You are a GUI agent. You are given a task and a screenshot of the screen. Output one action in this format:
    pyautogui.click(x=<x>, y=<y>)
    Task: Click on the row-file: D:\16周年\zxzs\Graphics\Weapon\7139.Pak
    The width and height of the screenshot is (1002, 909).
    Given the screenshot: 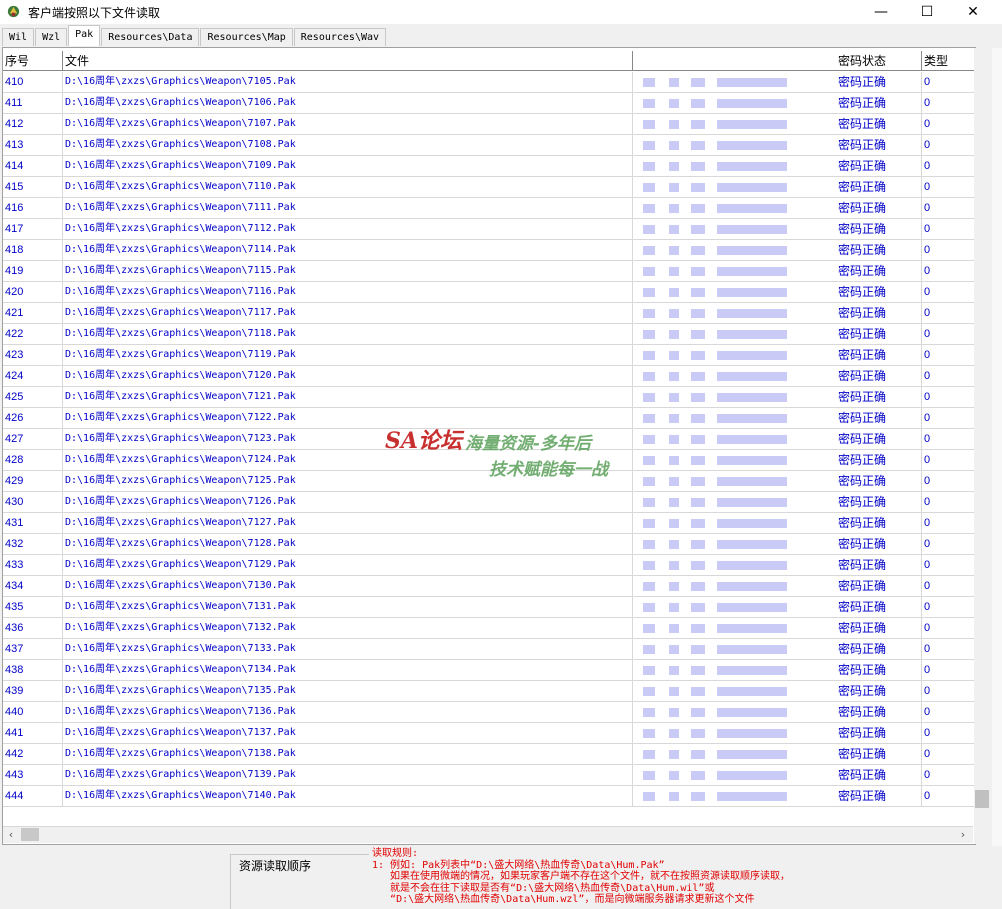 What is the action you would take?
    pyautogui.click(x=348, y=775)
    